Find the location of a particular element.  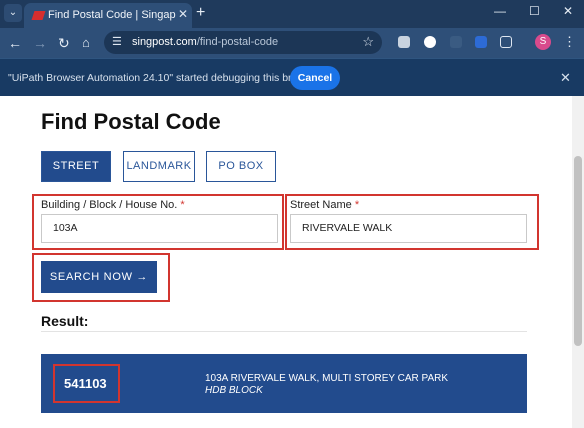

building-label: Building / Block / House No. * is located at coordinates (113, 205).